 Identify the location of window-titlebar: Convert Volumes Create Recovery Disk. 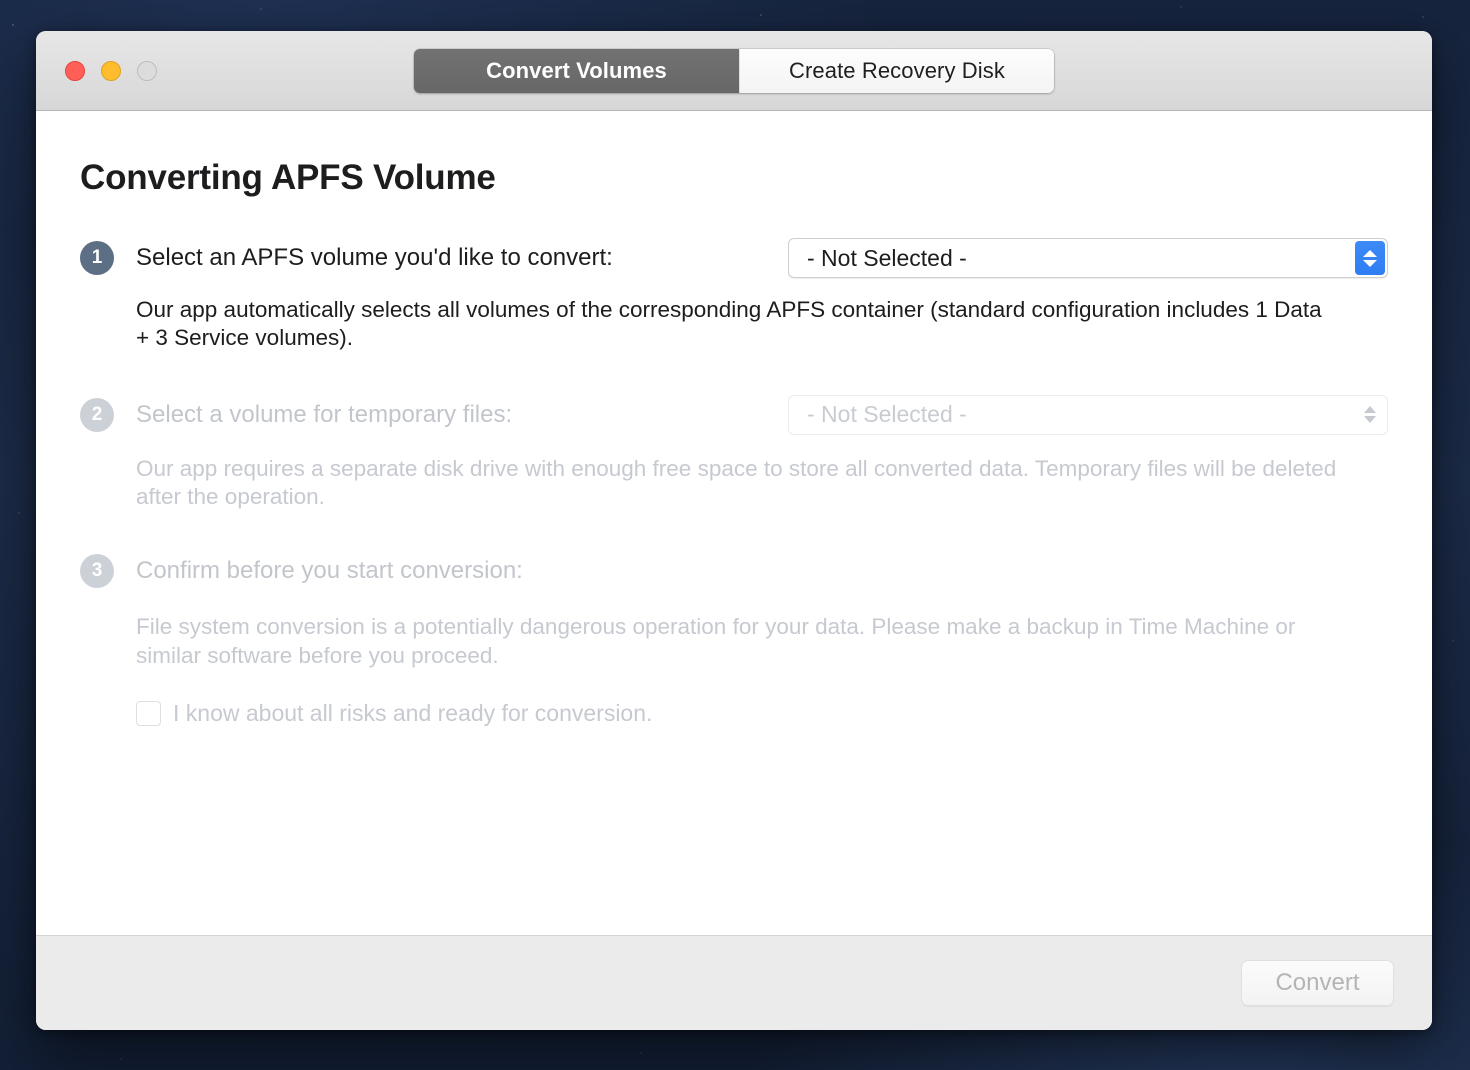
(734, 71).